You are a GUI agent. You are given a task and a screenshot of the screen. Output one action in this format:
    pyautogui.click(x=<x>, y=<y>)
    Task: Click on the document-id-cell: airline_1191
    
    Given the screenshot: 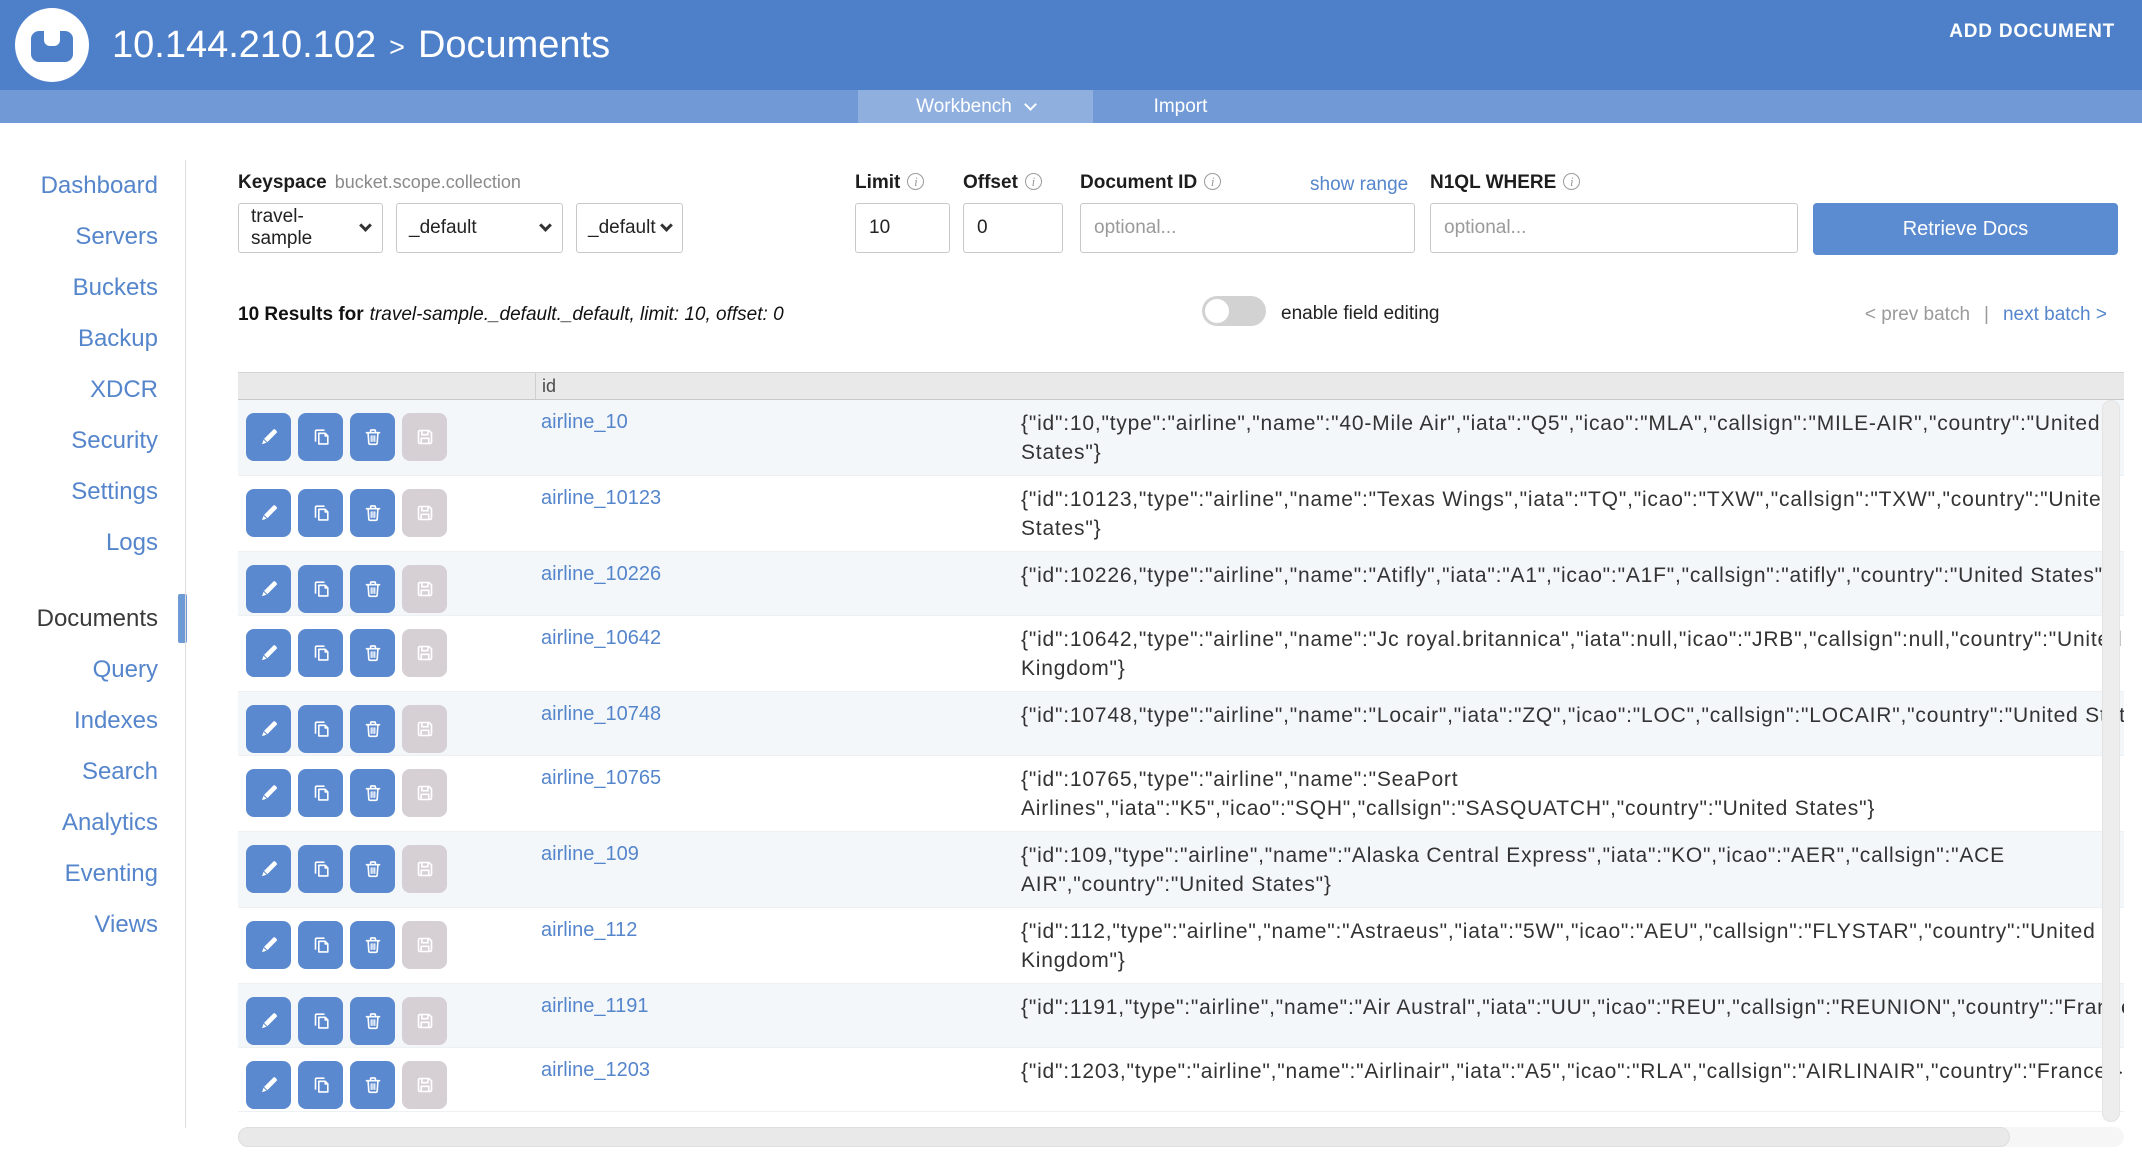 What is the action you would take?
    pyautogui.click(x=778, y=1015)
    